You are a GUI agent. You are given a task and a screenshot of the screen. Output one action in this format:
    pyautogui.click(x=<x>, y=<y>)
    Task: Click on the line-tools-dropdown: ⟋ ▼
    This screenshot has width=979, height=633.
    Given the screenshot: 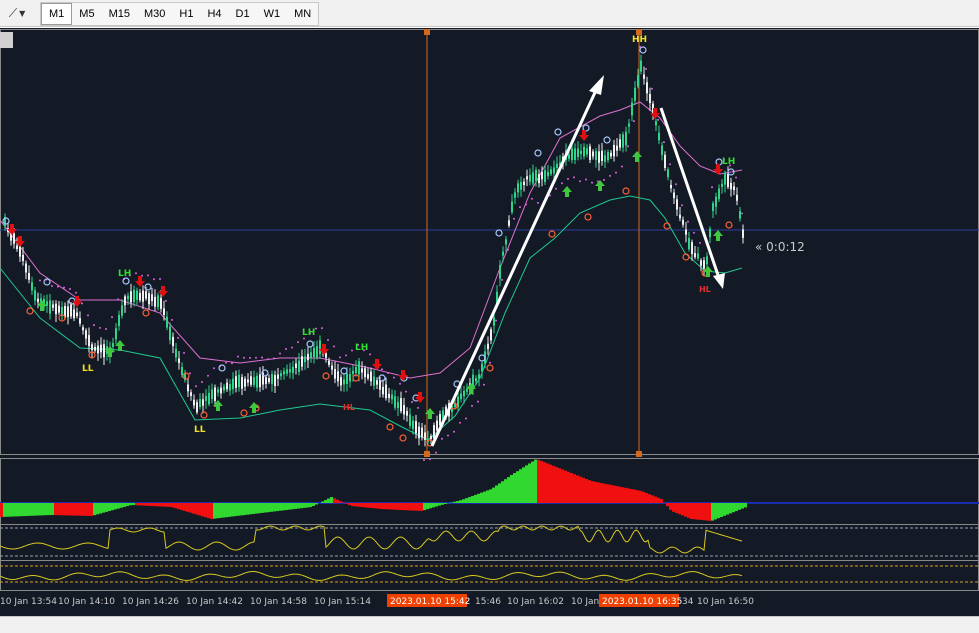 What is the action you would take?
    pyautogui.click(x=17, y=13)
    